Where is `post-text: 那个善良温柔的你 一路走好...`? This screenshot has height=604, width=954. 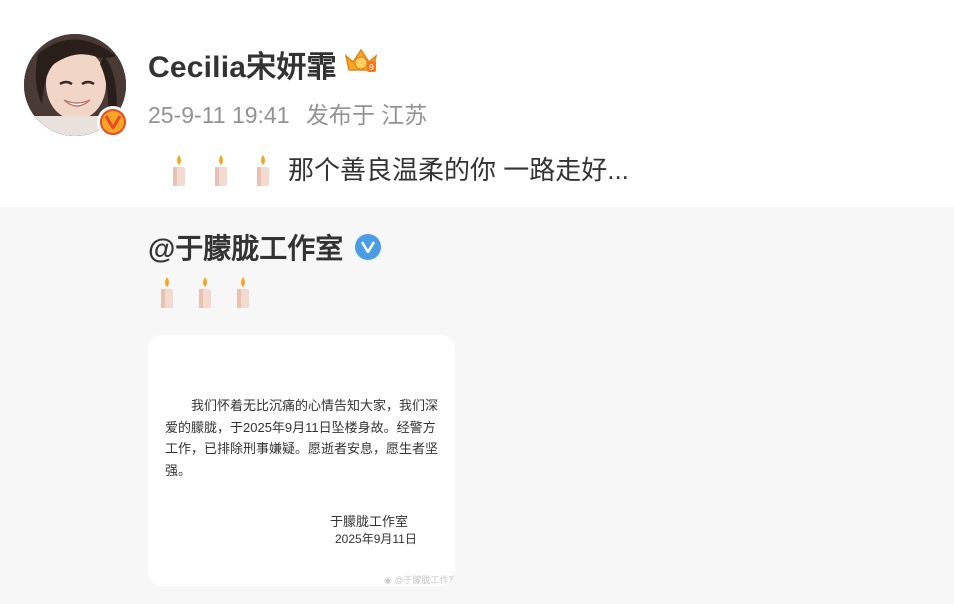
post-text: 那个善良温柔的你 一路走好... is located at coordinates (458, 170).